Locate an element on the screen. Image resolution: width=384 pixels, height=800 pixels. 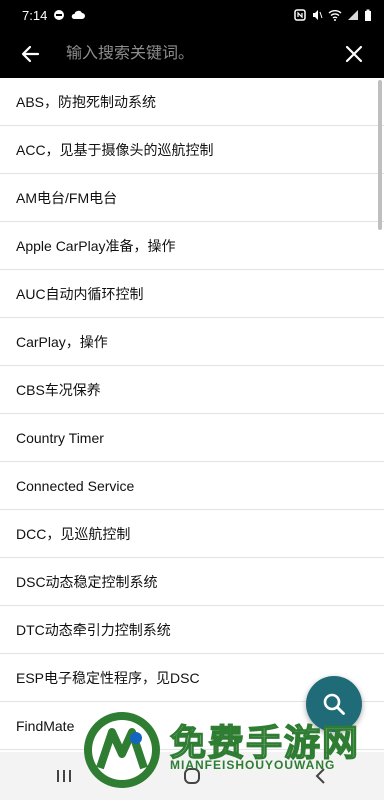
home-icon is located at coordinates (192, 776).